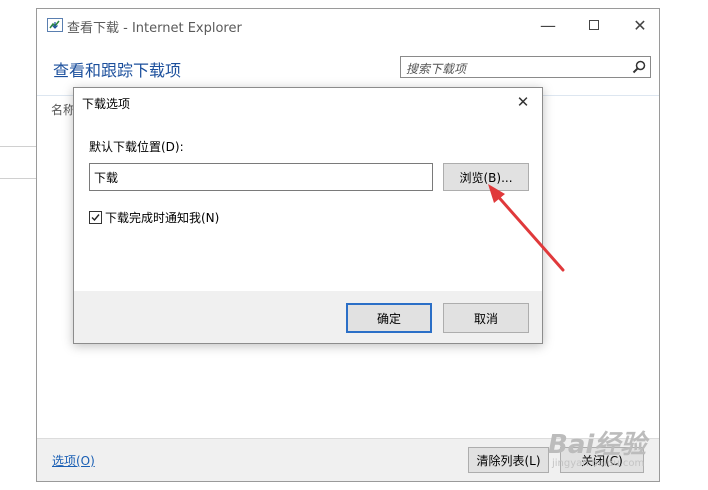 The width and height of the screenshot is (708, 490). I want to click on watermark-brand: Bai经验, so click(597, 445).